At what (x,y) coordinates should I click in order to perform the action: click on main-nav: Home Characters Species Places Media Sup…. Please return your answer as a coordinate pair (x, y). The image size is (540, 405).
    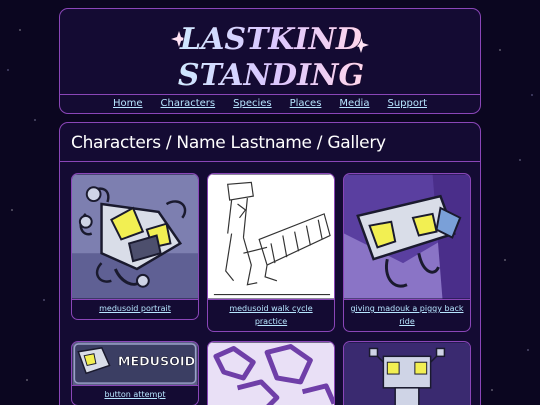
    Looking at the image, I should click on (270, 103).